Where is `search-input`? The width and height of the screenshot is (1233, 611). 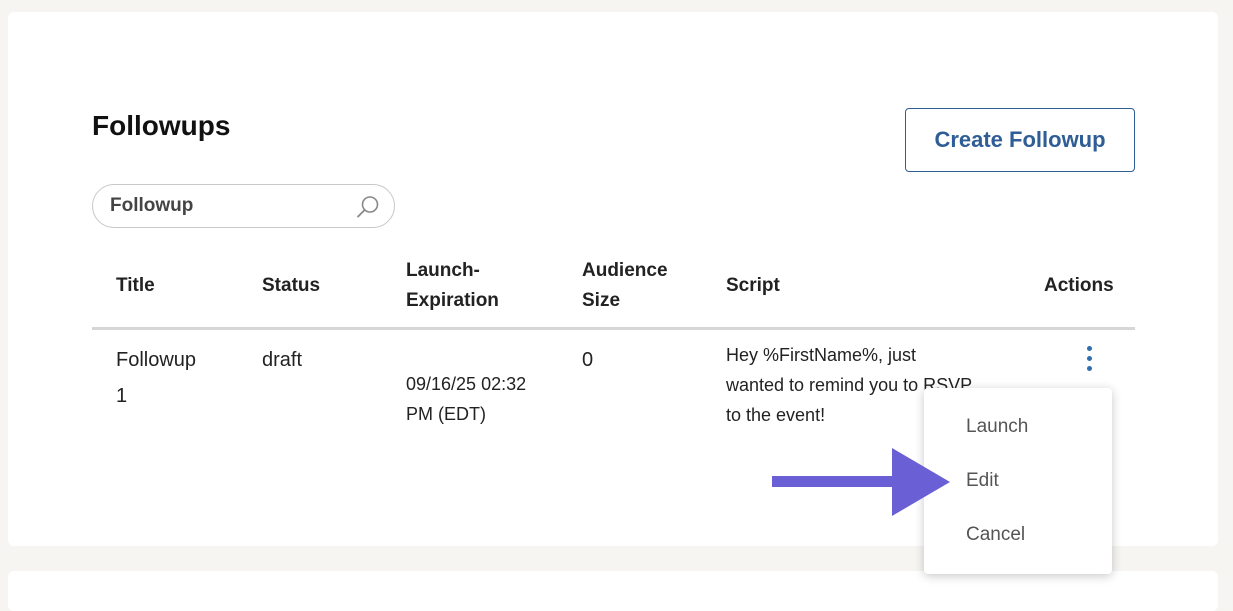 search-input is located at coordinates (230, 206).